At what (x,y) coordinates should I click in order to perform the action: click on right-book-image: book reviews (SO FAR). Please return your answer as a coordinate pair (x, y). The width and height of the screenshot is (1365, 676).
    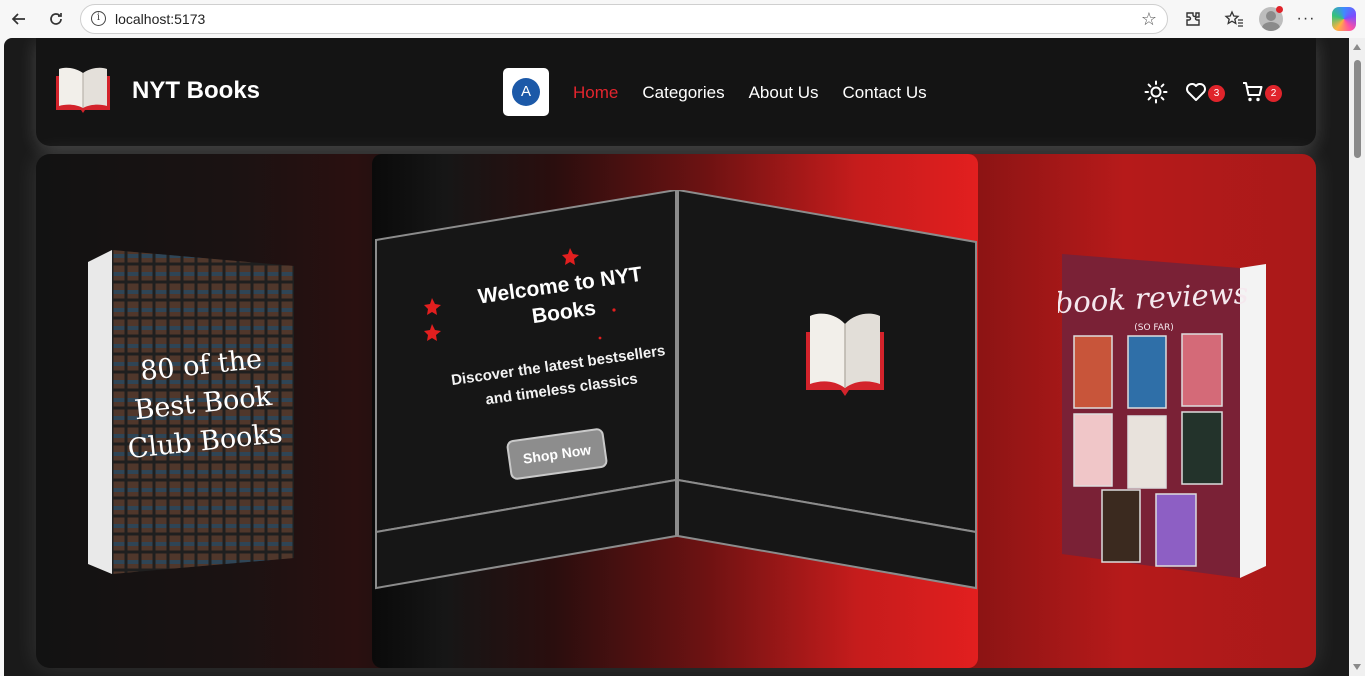
    Looking at the image, I should click on (1164, 415).